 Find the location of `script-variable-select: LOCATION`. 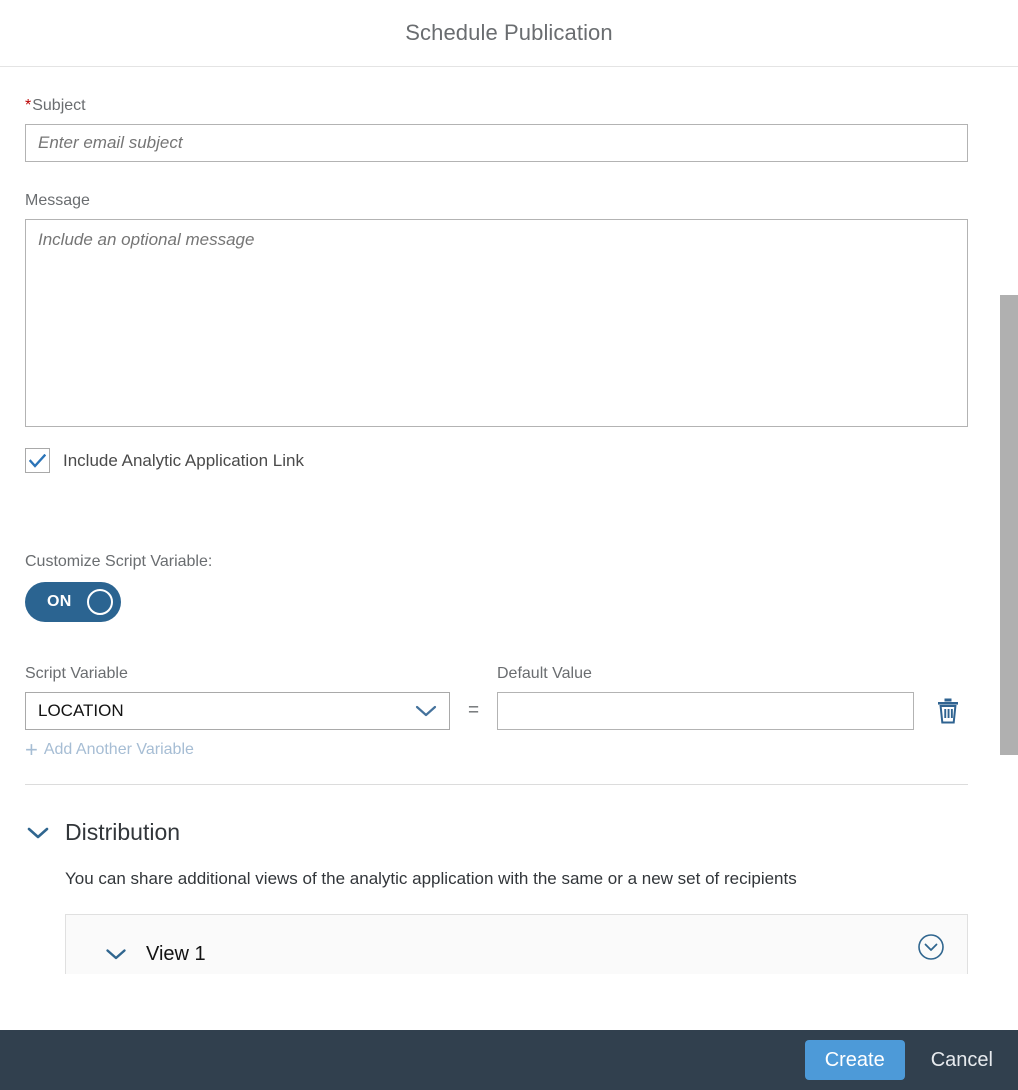

script-variable-select: LOCATION is located at coordinates (237, 711).